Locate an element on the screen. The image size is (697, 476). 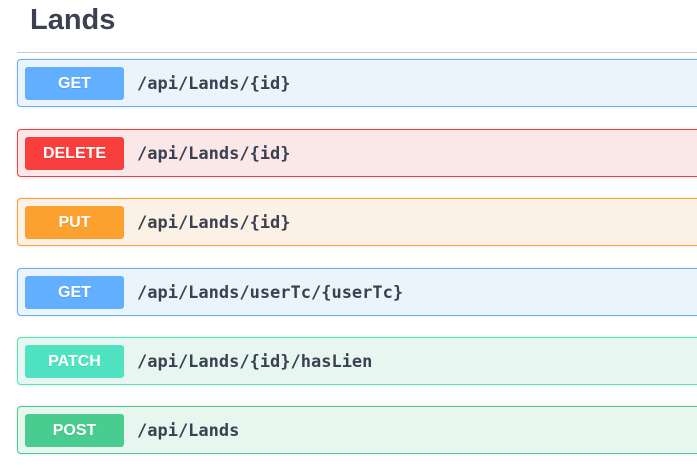
operation-put-land-by-id: PUT /api/Lands/{id} is located at coordinates (357, 222).